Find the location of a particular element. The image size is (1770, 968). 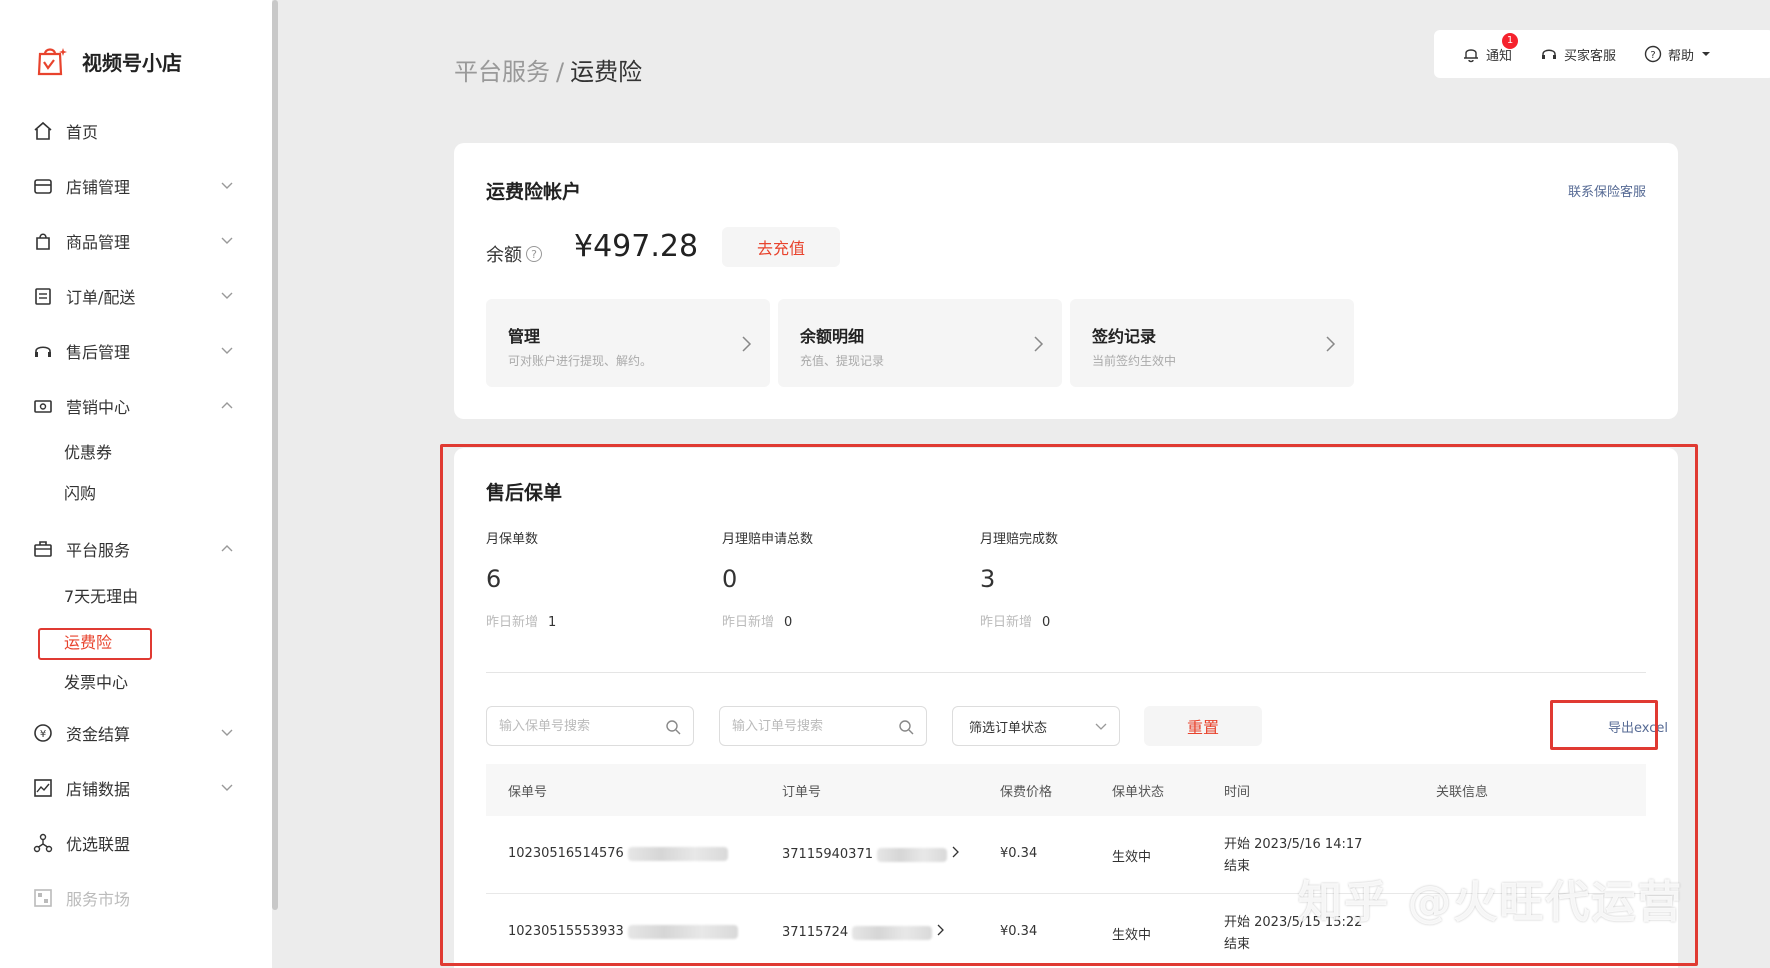

sidebar-item-home: 首页 is located at coordinates (137, 131).